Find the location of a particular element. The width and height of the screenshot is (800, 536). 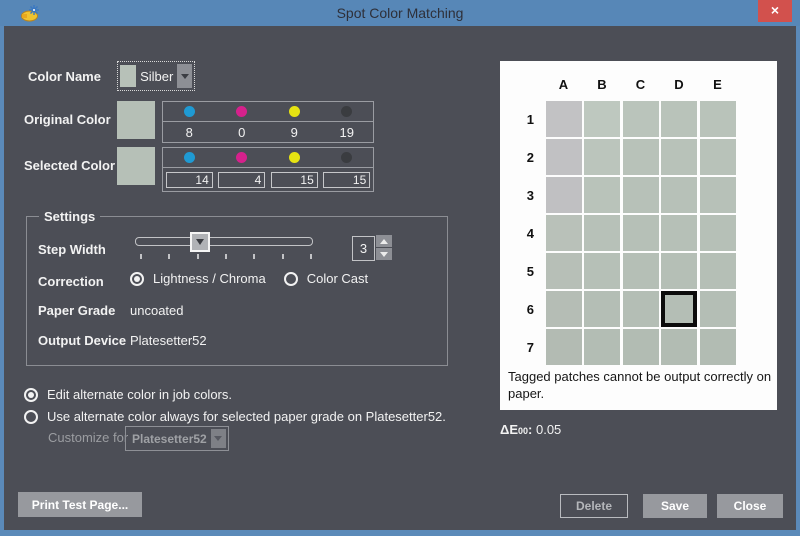

step-width-slider-track is located at coordinates (224, 241).